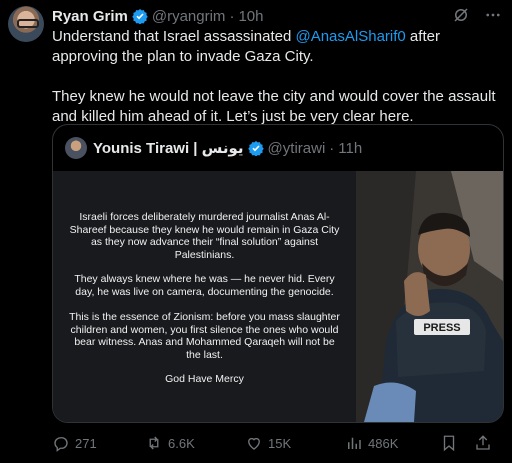 The height and width of the screenshot is (463, 512). I want to click on bookmark-button, so click(457, 443).